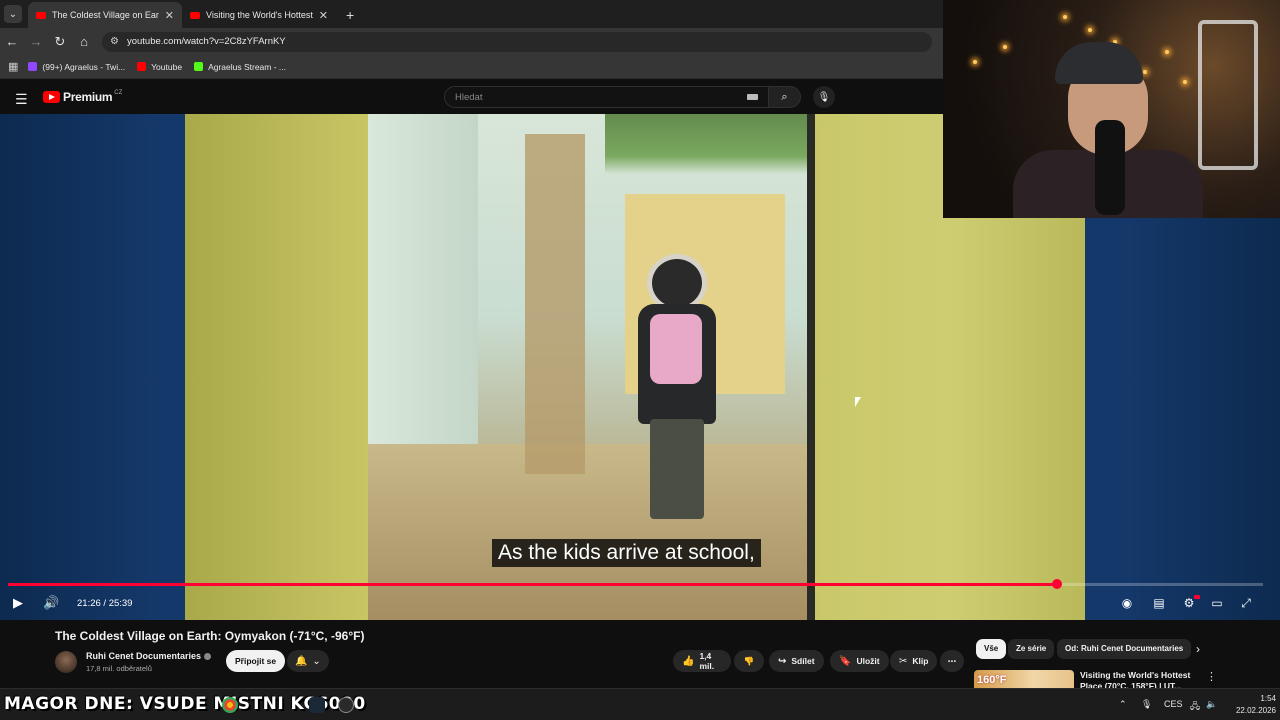  What do you see at coordinates (1146, 704) in the screenshot?
I see `tray-mic-icon: 🎙` at bounding box center [1146, 704].